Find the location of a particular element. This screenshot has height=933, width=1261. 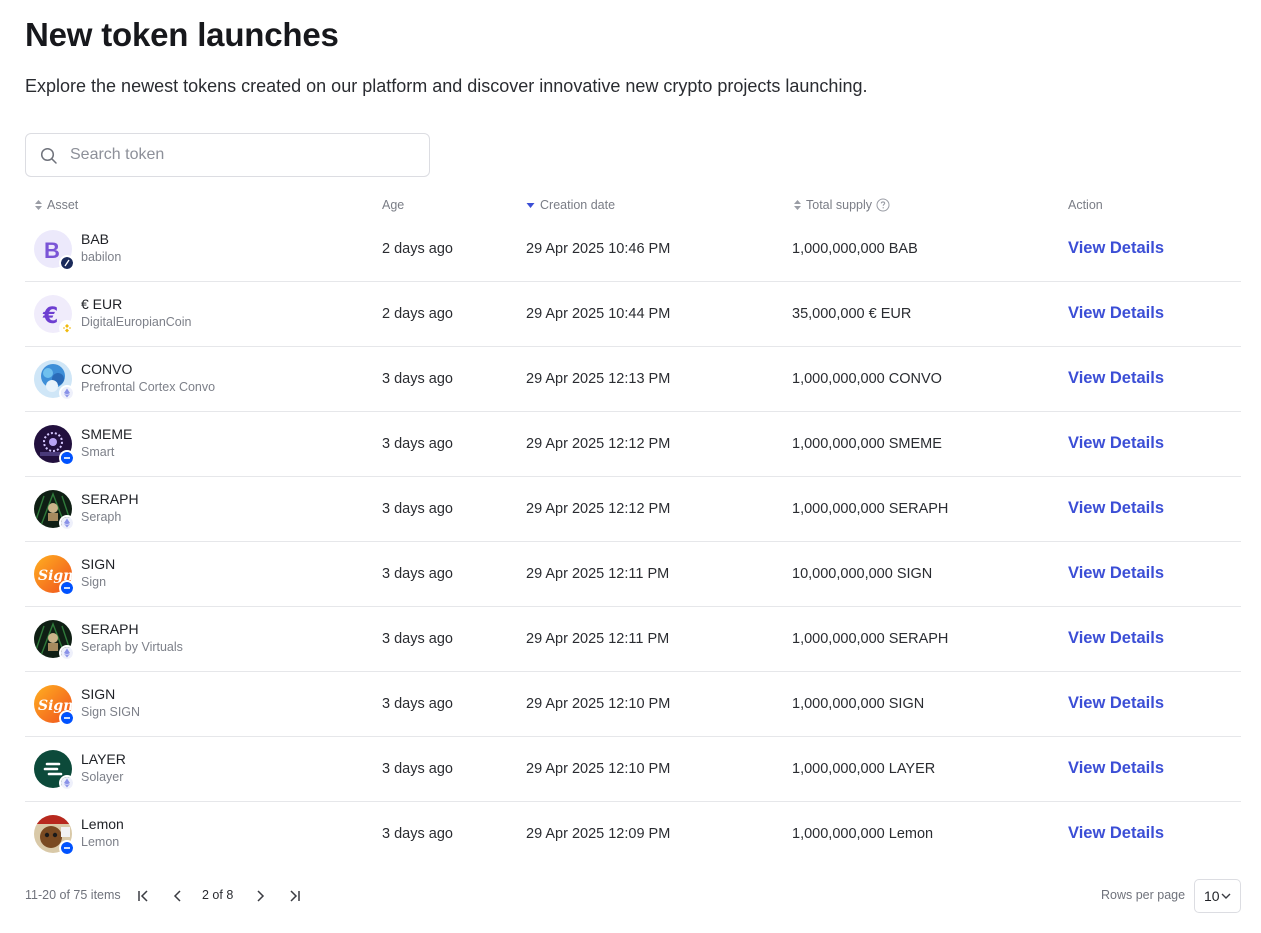

rows-per-page-select: 10 is located at coordinates (1217, 896).